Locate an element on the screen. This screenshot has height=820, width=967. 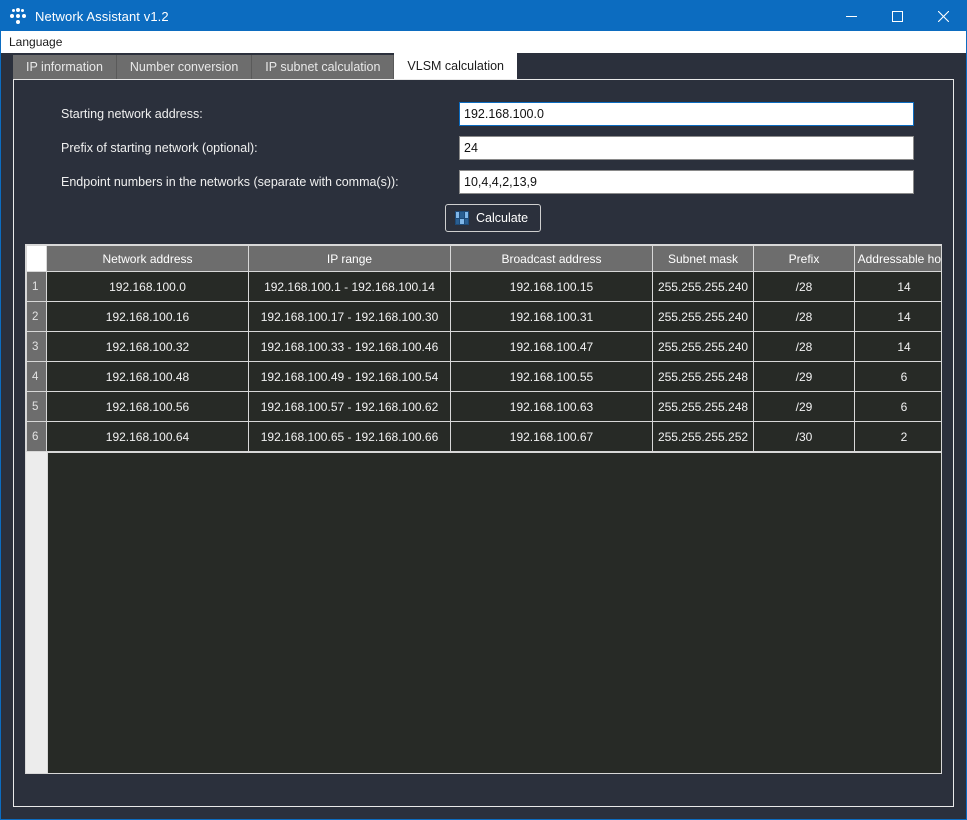
cell-broadcast-address: 192.168.100.55 is located at coordinates (551, 376).